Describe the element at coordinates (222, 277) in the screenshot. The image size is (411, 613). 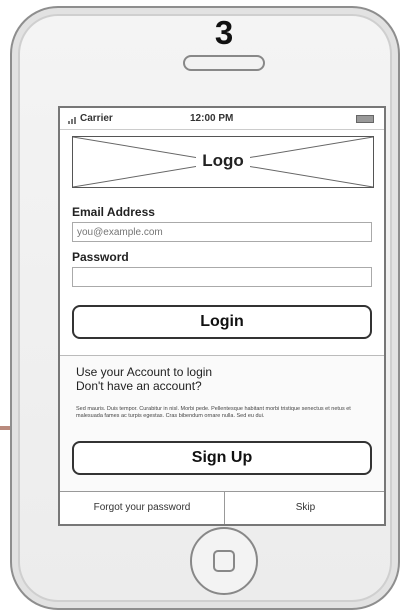
I see `password-field` at that location.